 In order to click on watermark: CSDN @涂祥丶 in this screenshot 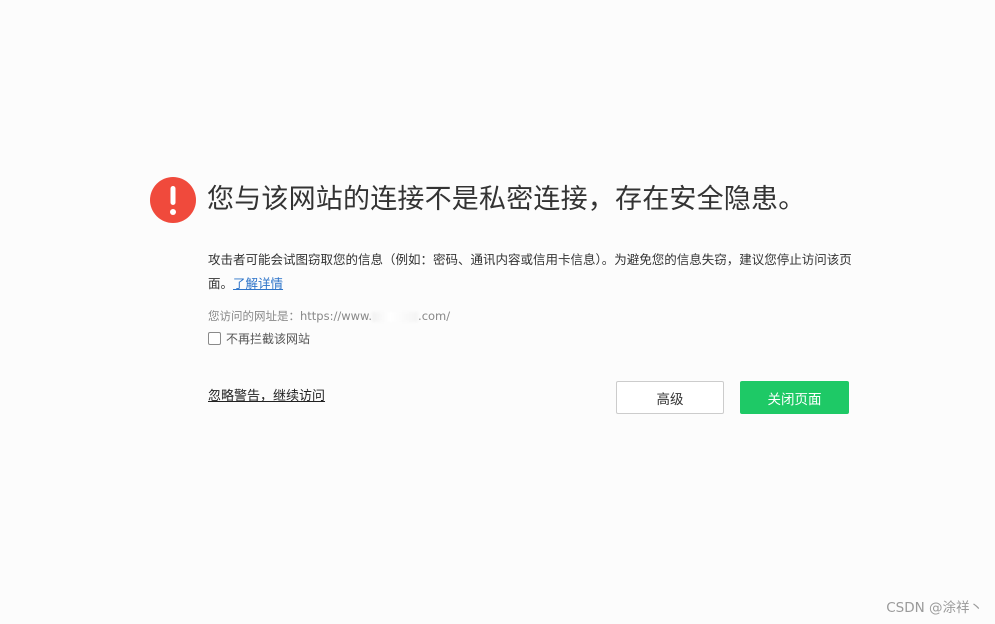, I will do `click(934, 608)`.